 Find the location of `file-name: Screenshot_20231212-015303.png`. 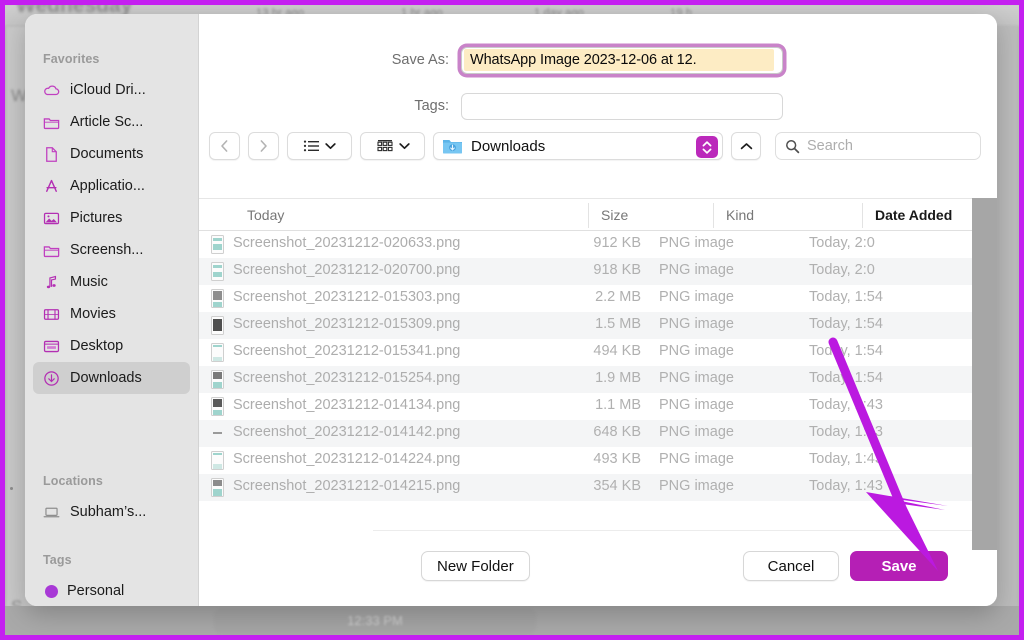

file-name: Screenshot_20231212-015303.png is located at coordinates (347, 297).